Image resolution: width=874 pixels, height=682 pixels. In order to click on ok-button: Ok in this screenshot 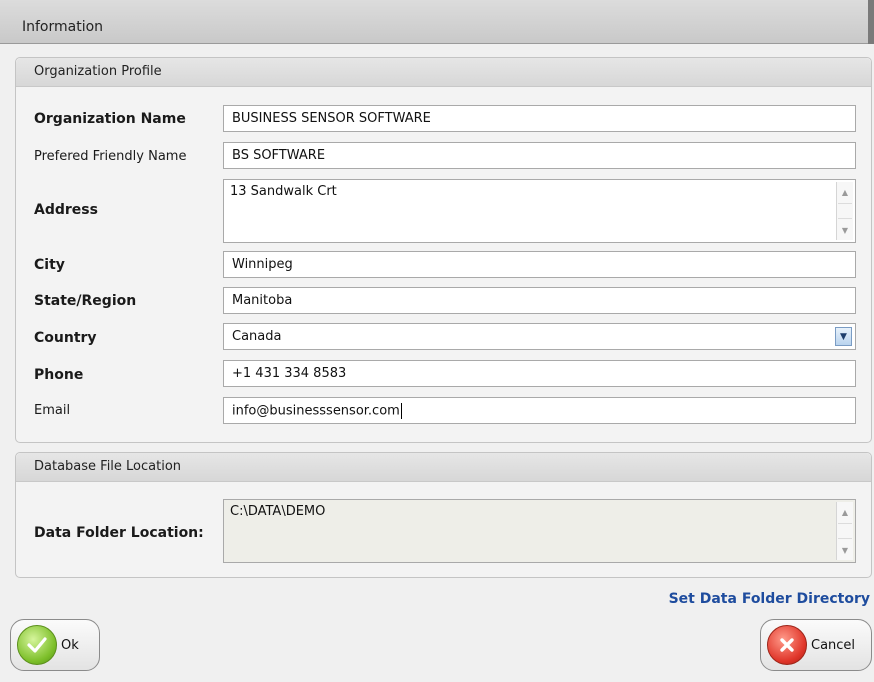, I will do `click(55, 645)`.